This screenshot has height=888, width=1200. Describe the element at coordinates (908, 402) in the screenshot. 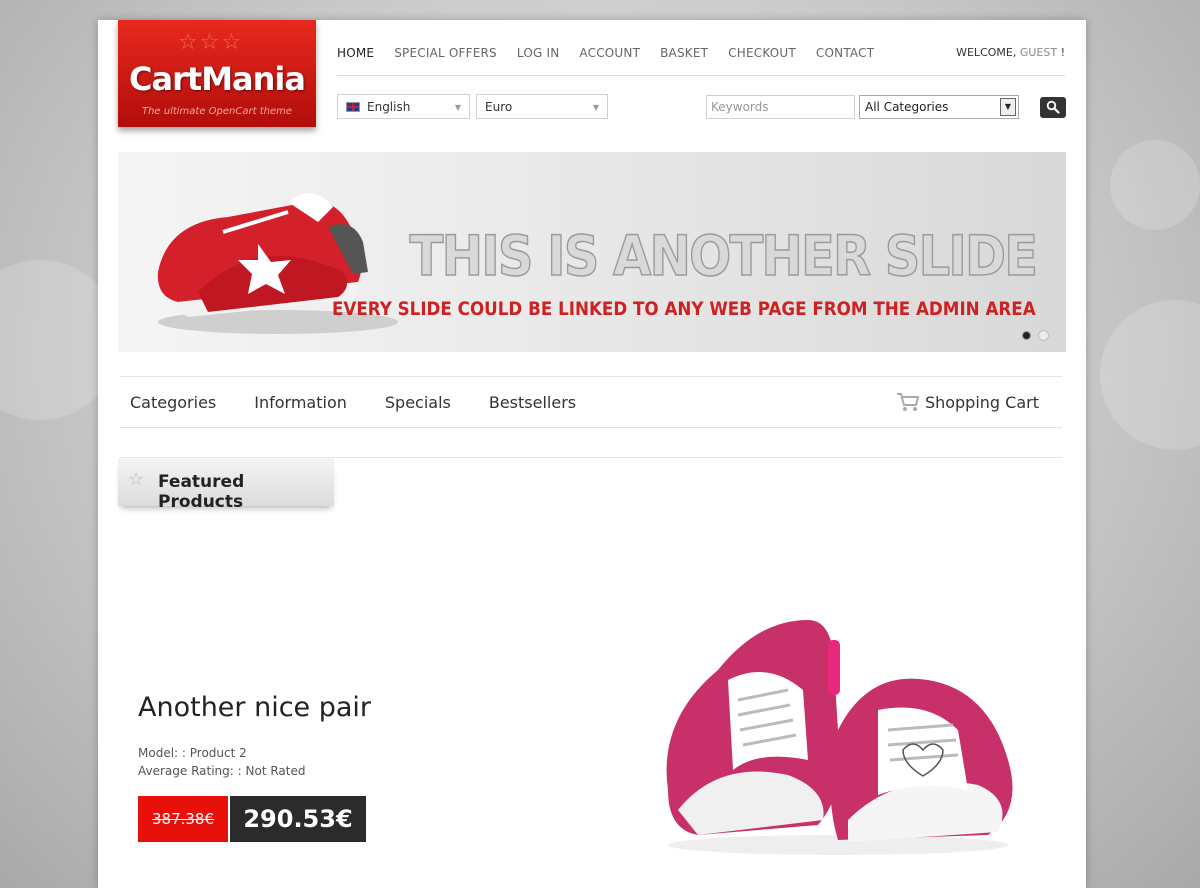

I see `shopping-cart-icon` at that location.